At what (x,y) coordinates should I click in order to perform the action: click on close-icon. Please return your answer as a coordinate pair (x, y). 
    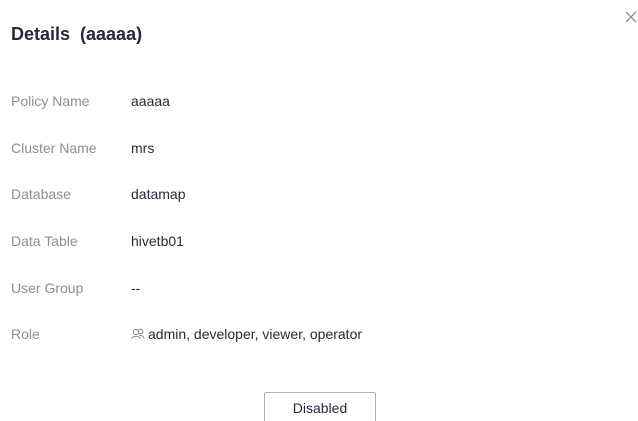
    Looking at the image, I should click on (631, 17).